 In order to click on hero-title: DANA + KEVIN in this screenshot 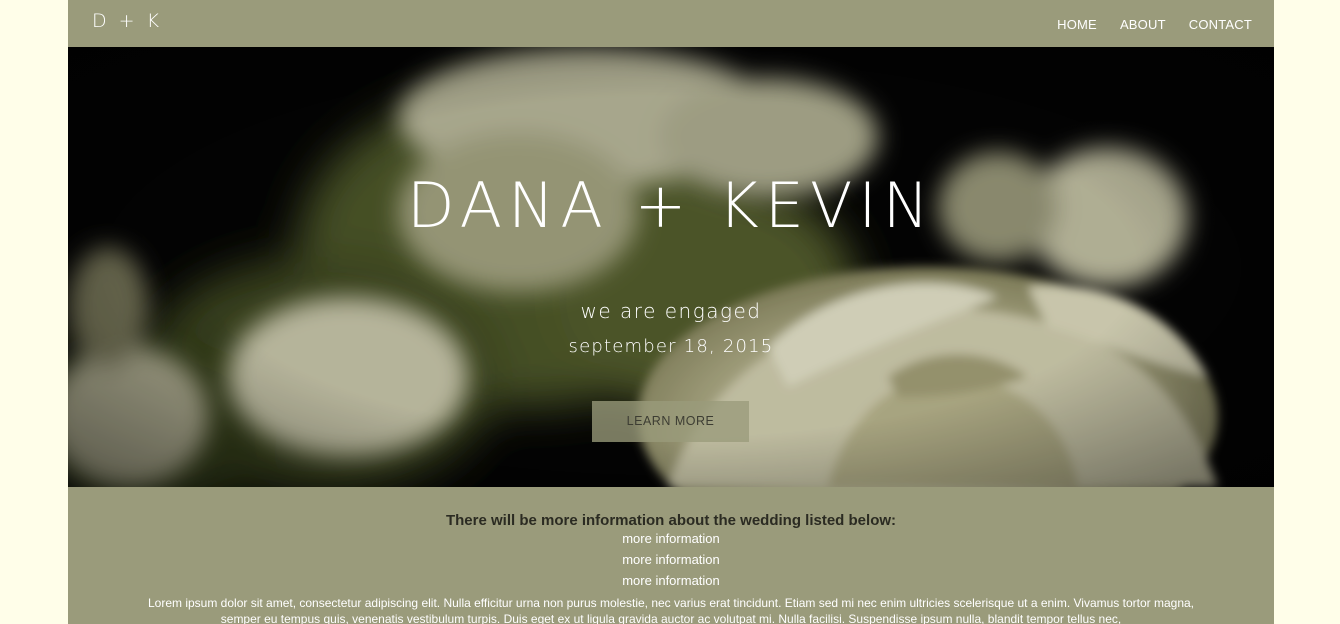, I will do `click(671, 205)`.